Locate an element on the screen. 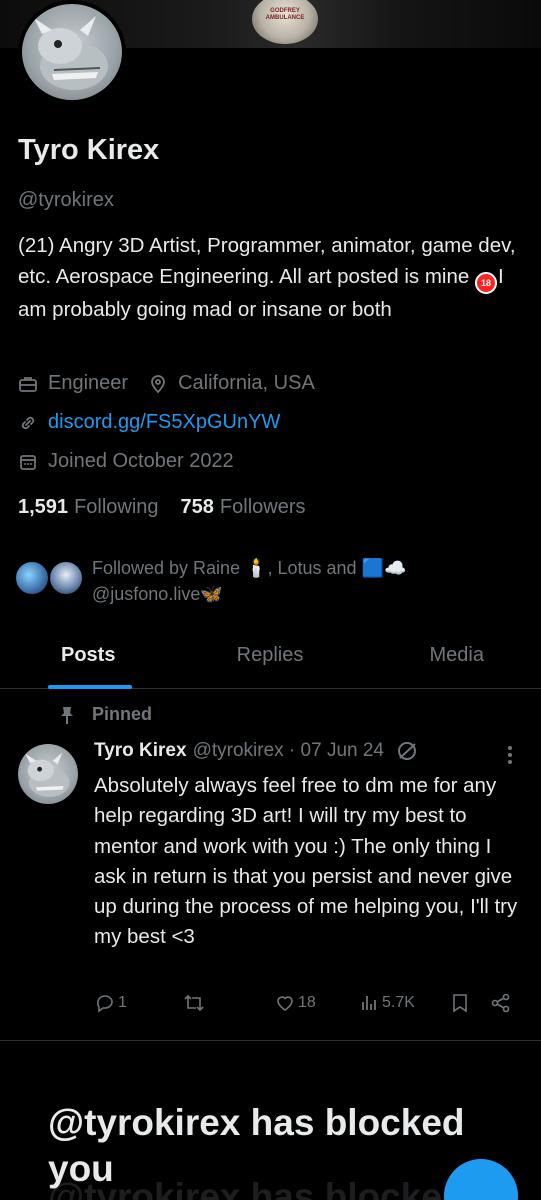  followers-count: 758 is located at coordinates (197, 507).